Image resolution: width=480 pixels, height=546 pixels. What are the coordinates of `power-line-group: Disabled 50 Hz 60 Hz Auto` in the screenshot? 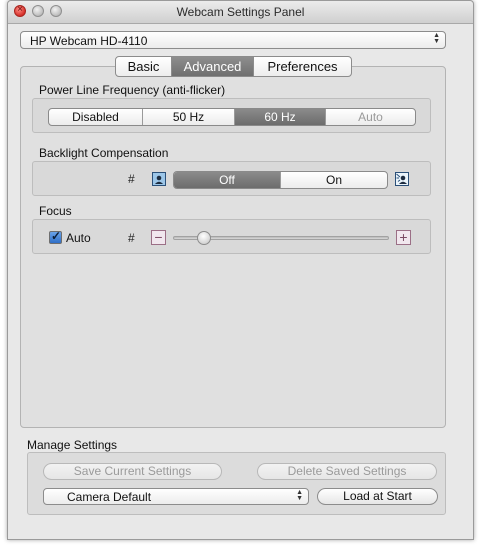 It's located at (231, 115).